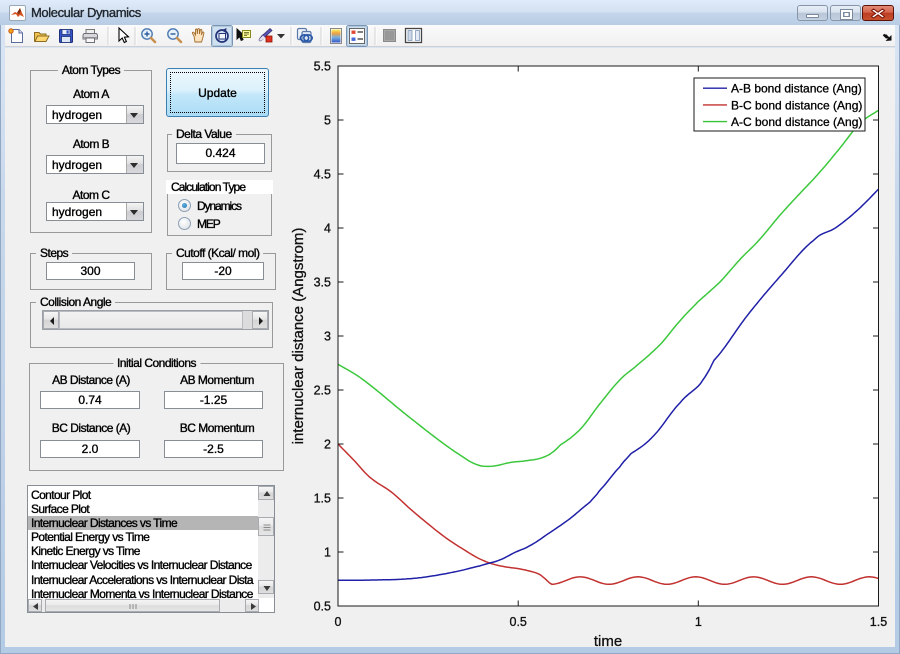 The height and width of the screenshot is (654, 900). Describe the element at coordinates (327, 121) in the screenshot. I see `svg-text: 5` at that location.